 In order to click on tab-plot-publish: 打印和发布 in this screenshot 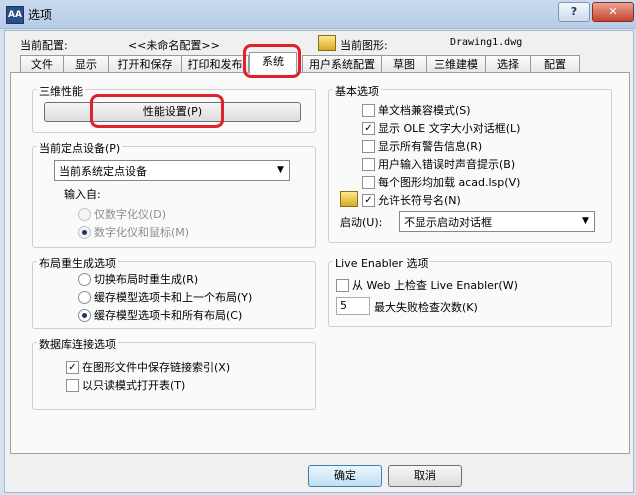, I will do `click(215, 64)`.